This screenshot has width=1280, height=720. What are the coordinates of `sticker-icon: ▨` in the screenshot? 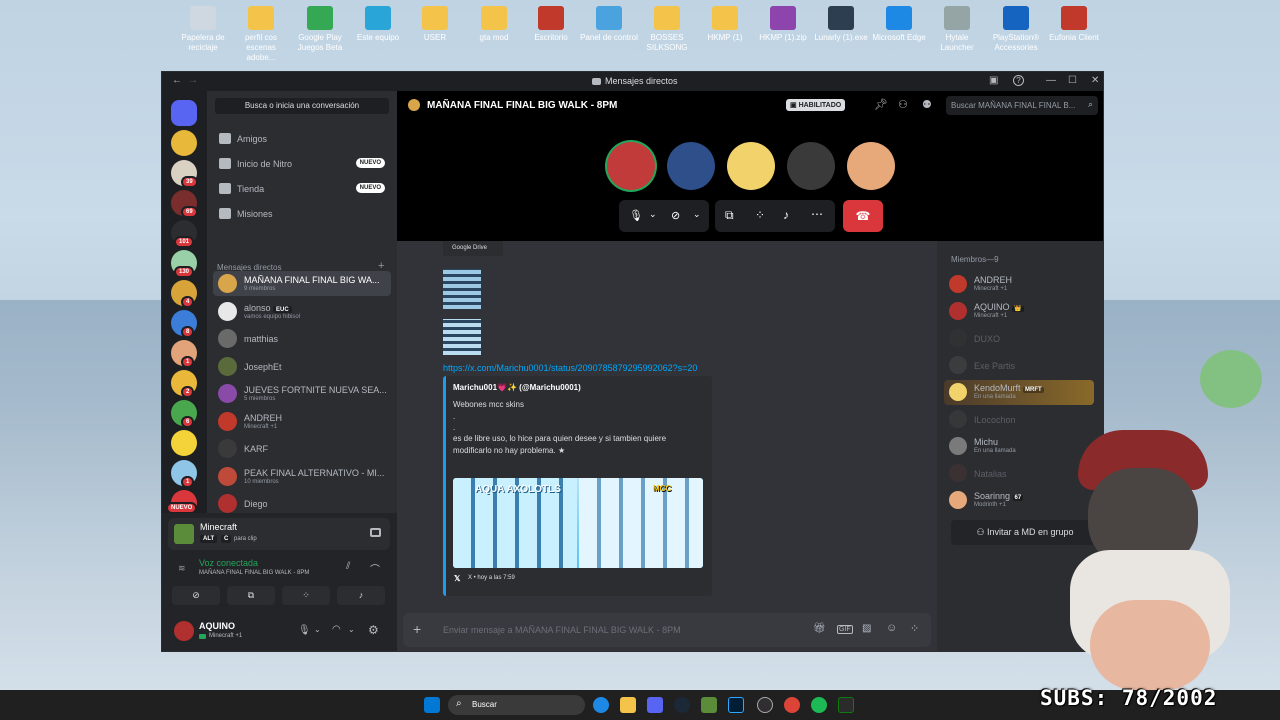 It's located at (866, 628).